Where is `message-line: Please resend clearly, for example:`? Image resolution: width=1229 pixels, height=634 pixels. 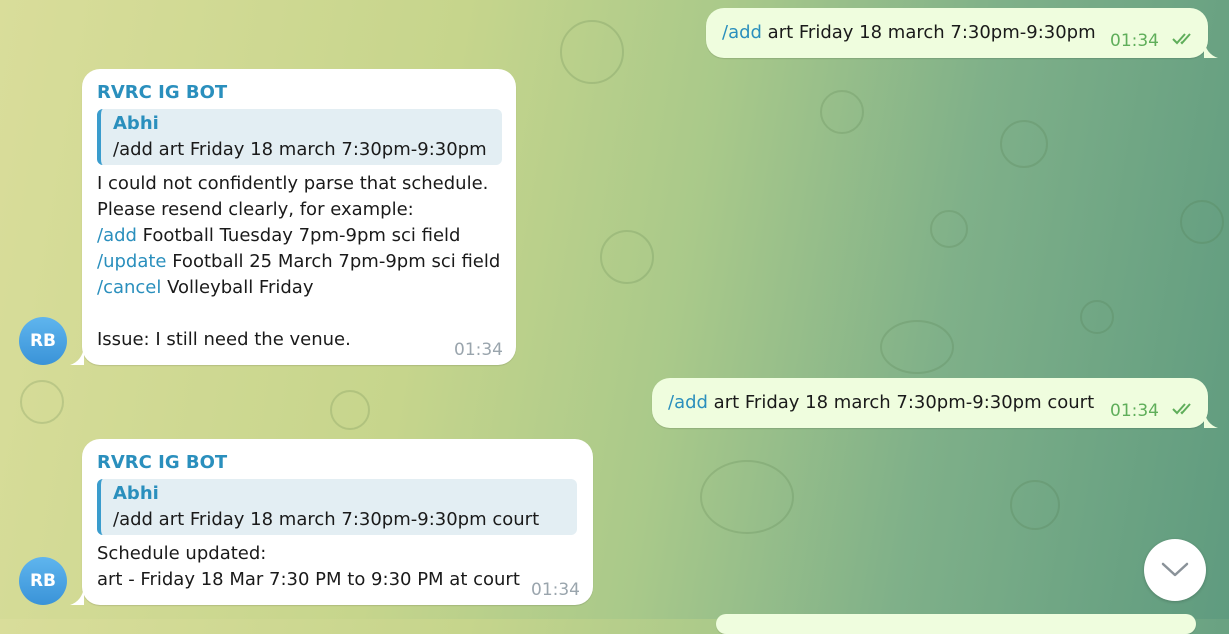
message-line: Please resend clearly, for example: is located at coordinates (255, 209).